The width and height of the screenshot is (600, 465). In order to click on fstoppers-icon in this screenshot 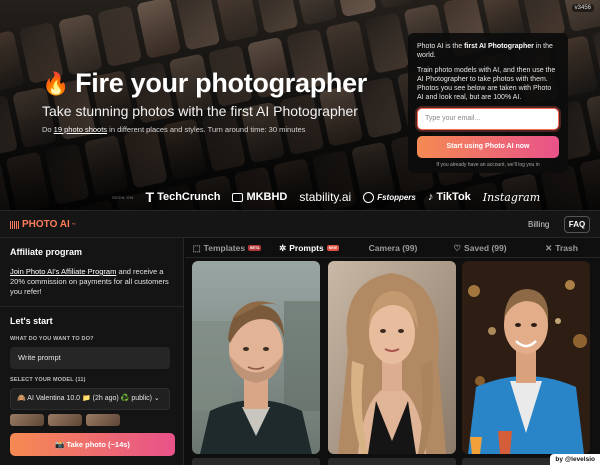, I will do `click(369, 197)`.